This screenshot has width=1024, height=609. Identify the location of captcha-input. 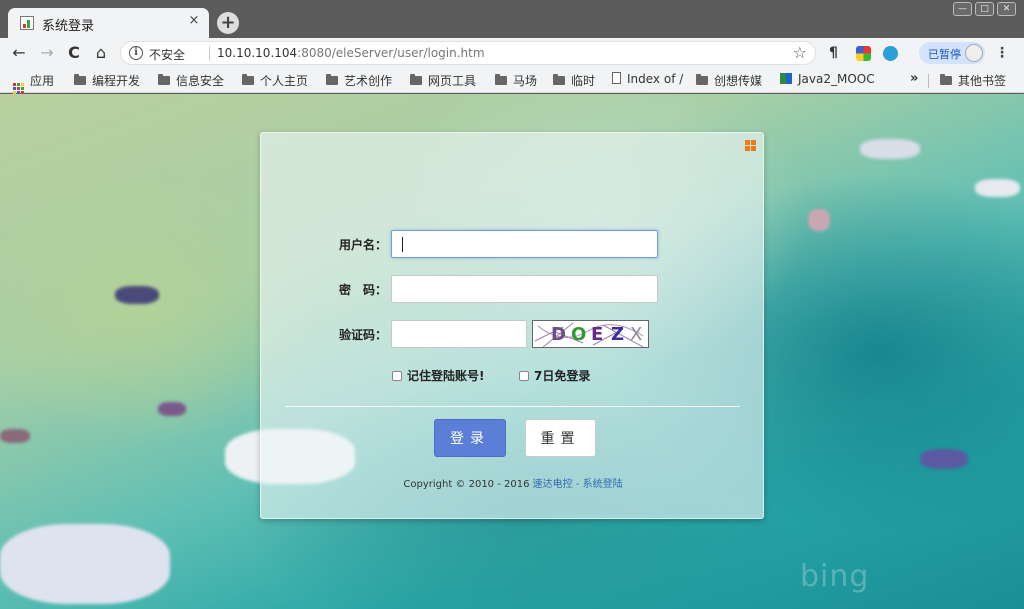
(459, 334).